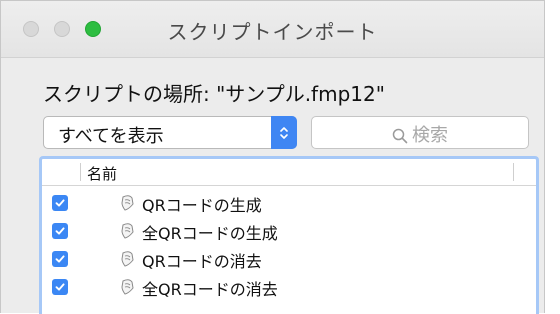  Describe the element at coordinates (202, 205) in the screenshot. I see `script-name: QRコードの生成` at that location.